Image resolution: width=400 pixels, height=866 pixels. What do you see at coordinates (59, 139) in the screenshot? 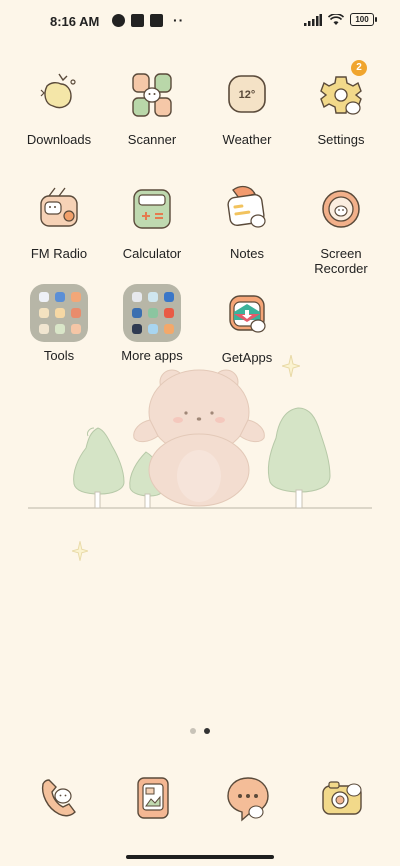
I see `app-label: Downloads` at bounding box center [59, 139].